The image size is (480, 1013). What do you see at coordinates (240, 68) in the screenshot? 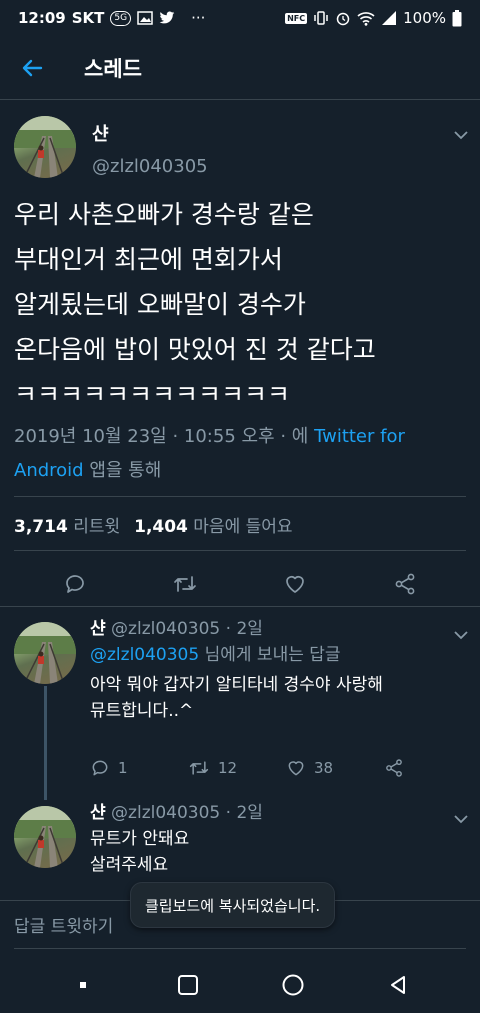
I see `top-app-bar: 스레드` at bounding box center [240, 68].